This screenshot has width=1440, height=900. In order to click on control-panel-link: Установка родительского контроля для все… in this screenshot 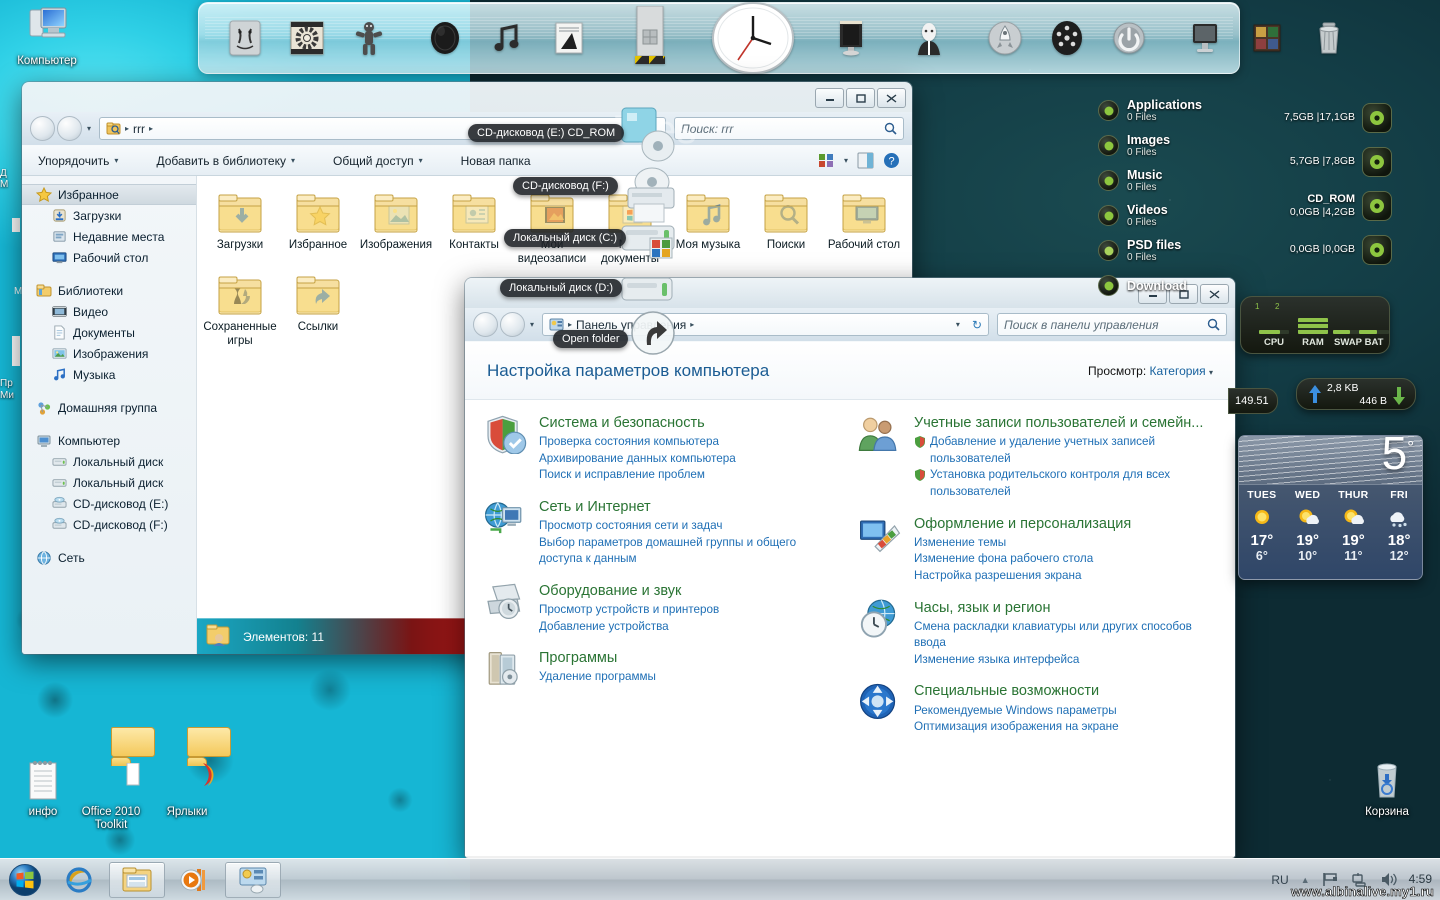, I will do `click(1065, 483)`.